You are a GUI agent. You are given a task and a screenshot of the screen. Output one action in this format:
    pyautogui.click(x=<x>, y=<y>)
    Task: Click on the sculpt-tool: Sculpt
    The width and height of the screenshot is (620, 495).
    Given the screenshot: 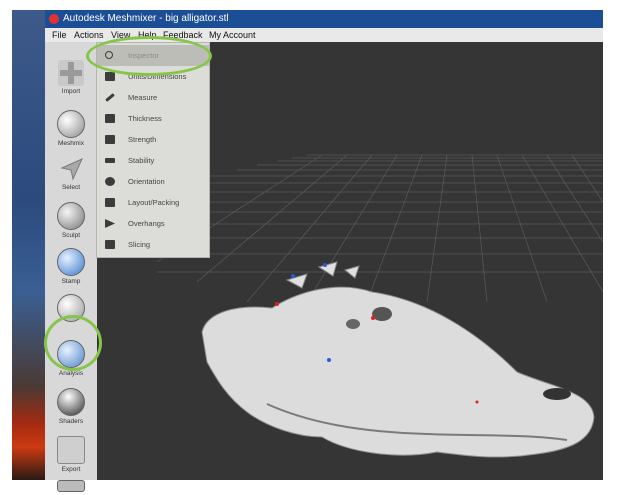 What is the action you would take?
    pyautogui.click(x=71, y=220)
    